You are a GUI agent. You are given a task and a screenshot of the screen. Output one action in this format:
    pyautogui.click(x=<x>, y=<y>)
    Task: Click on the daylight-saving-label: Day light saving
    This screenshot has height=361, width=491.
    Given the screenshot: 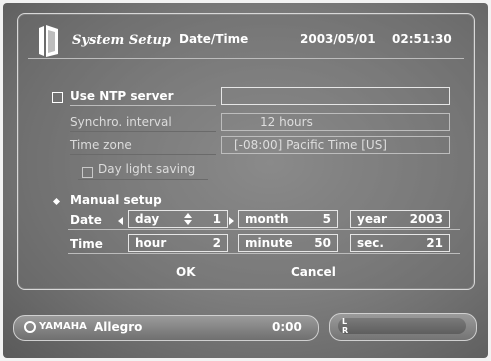 What is the action you would take?
    pyautogui.click(x=147, y=169)
    